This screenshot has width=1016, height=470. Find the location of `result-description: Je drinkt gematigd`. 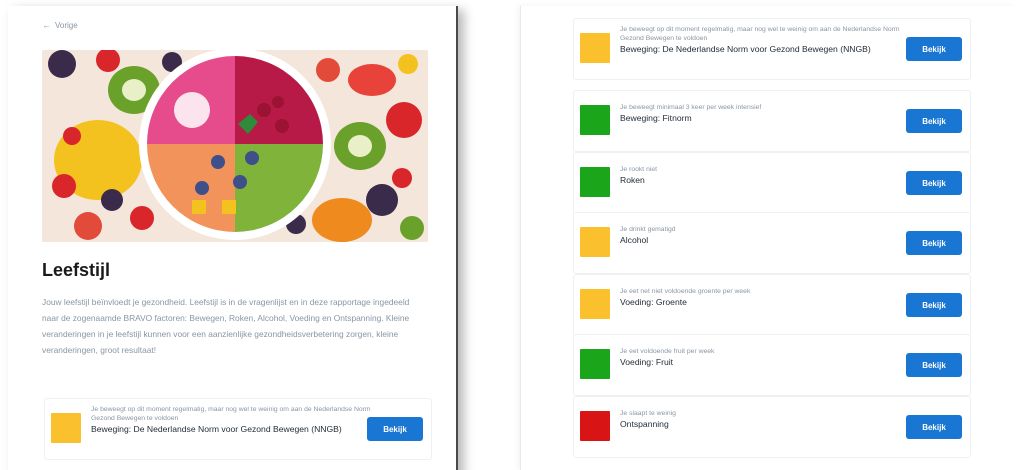

result-description: Je drinkt gematigd is located at coordinates (648, 229).